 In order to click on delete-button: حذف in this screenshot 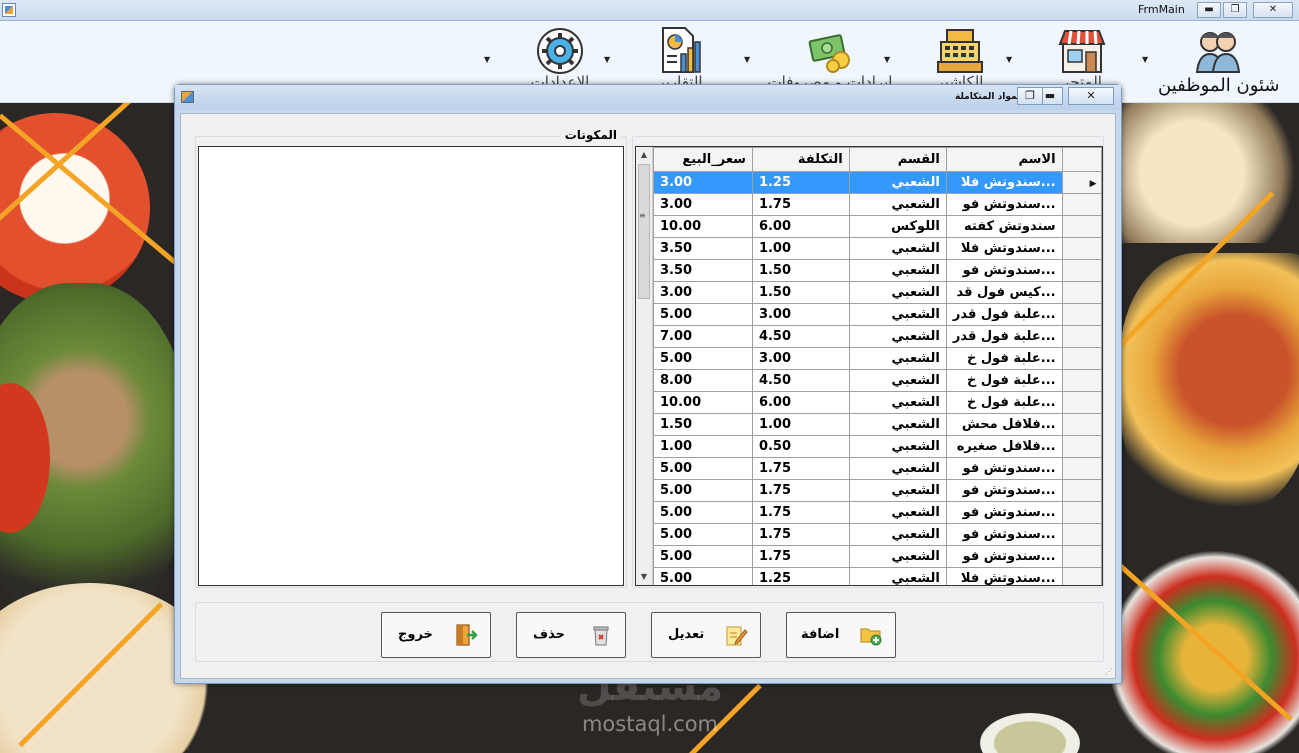, I will do `click(571, 635)`.